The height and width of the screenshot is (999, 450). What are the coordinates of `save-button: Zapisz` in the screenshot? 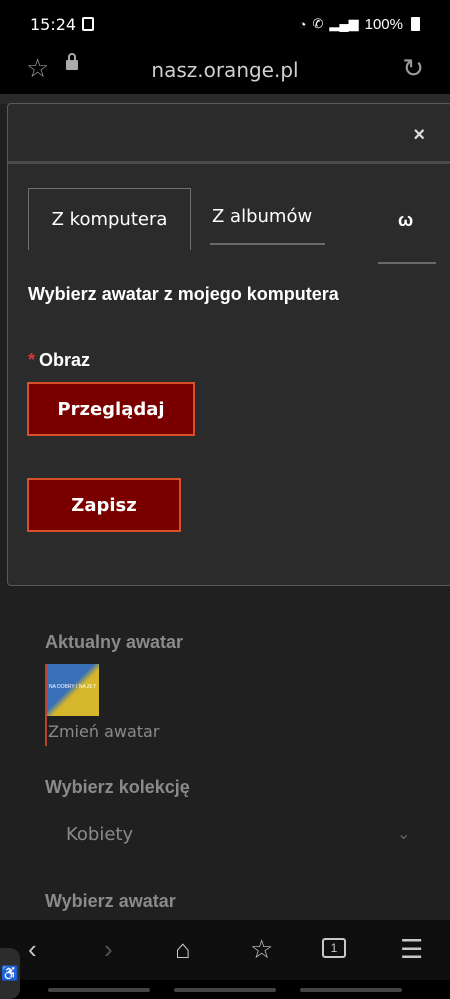 It's located at (104, 505).